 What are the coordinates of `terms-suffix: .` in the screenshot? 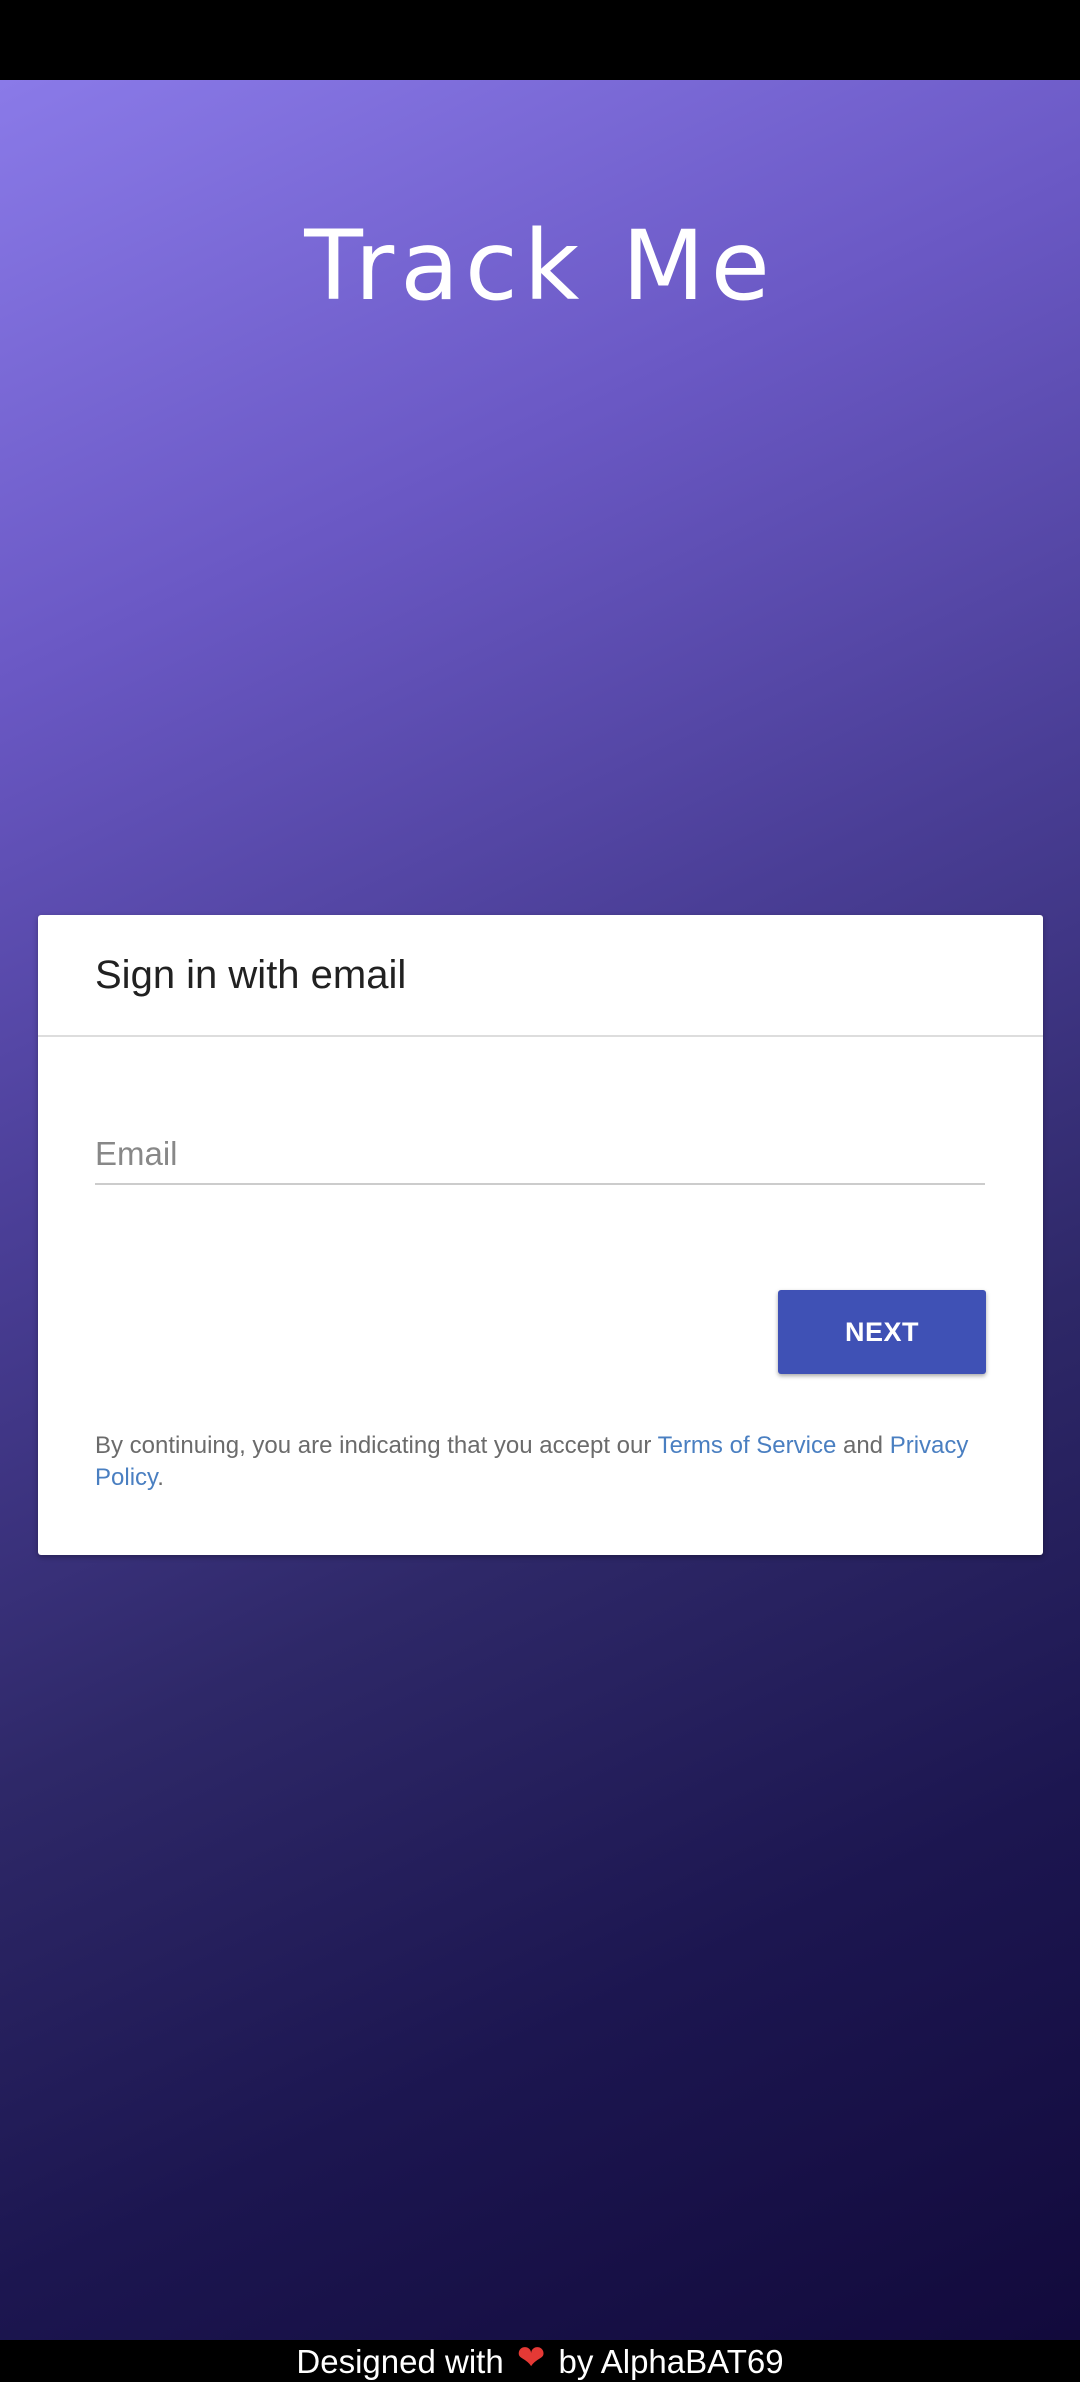 It's located at (160, 1477).